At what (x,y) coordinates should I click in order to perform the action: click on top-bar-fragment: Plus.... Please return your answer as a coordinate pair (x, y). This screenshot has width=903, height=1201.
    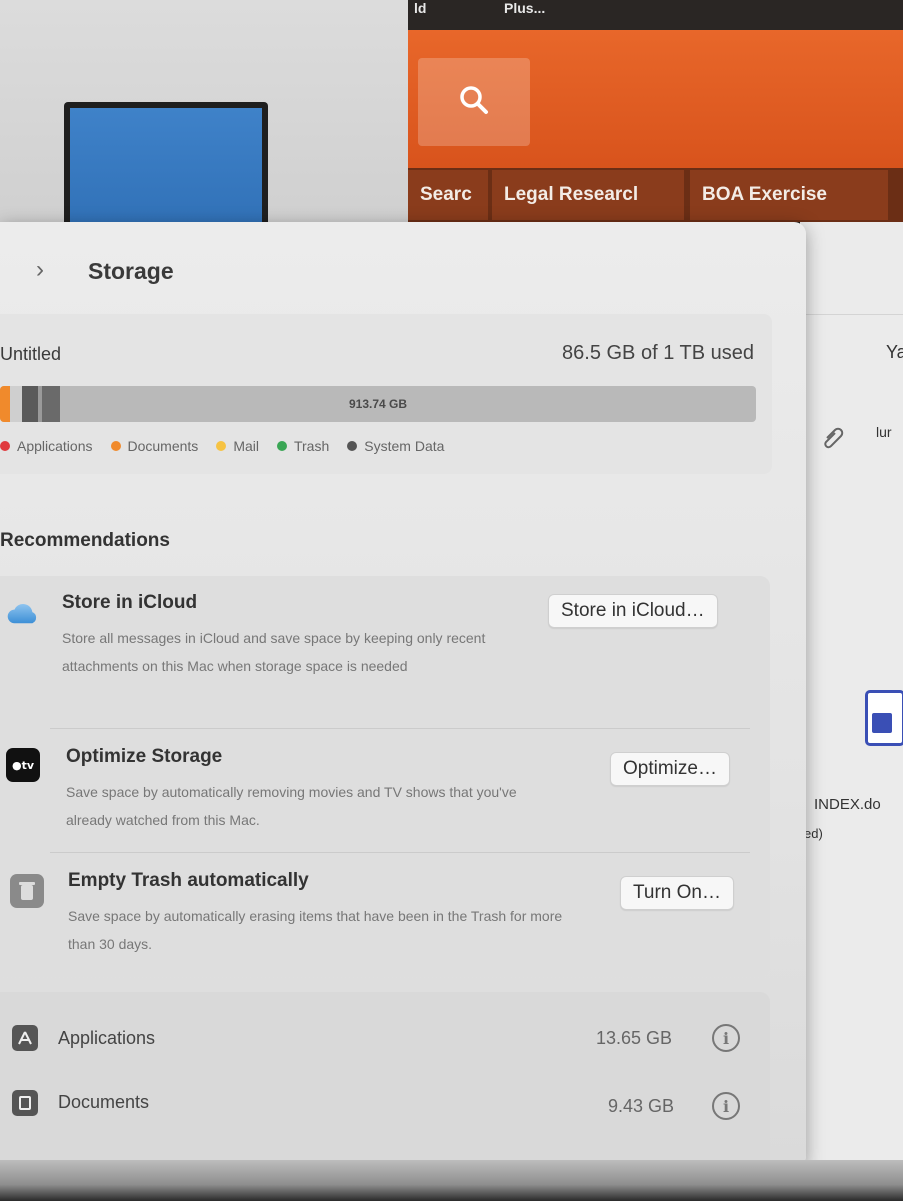
    Looking at the image, I should click on (525, 8).